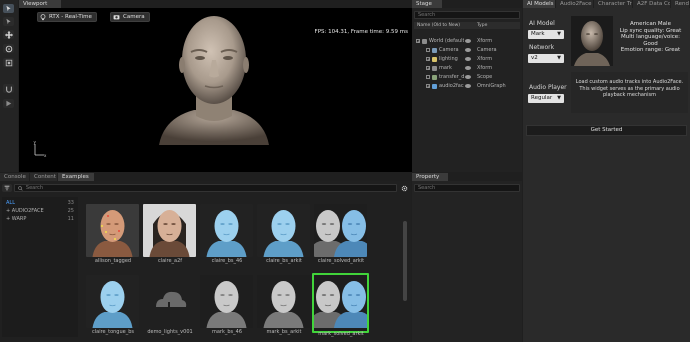  I want to click on stage-row: + World (default Xform, so click(467, 41).